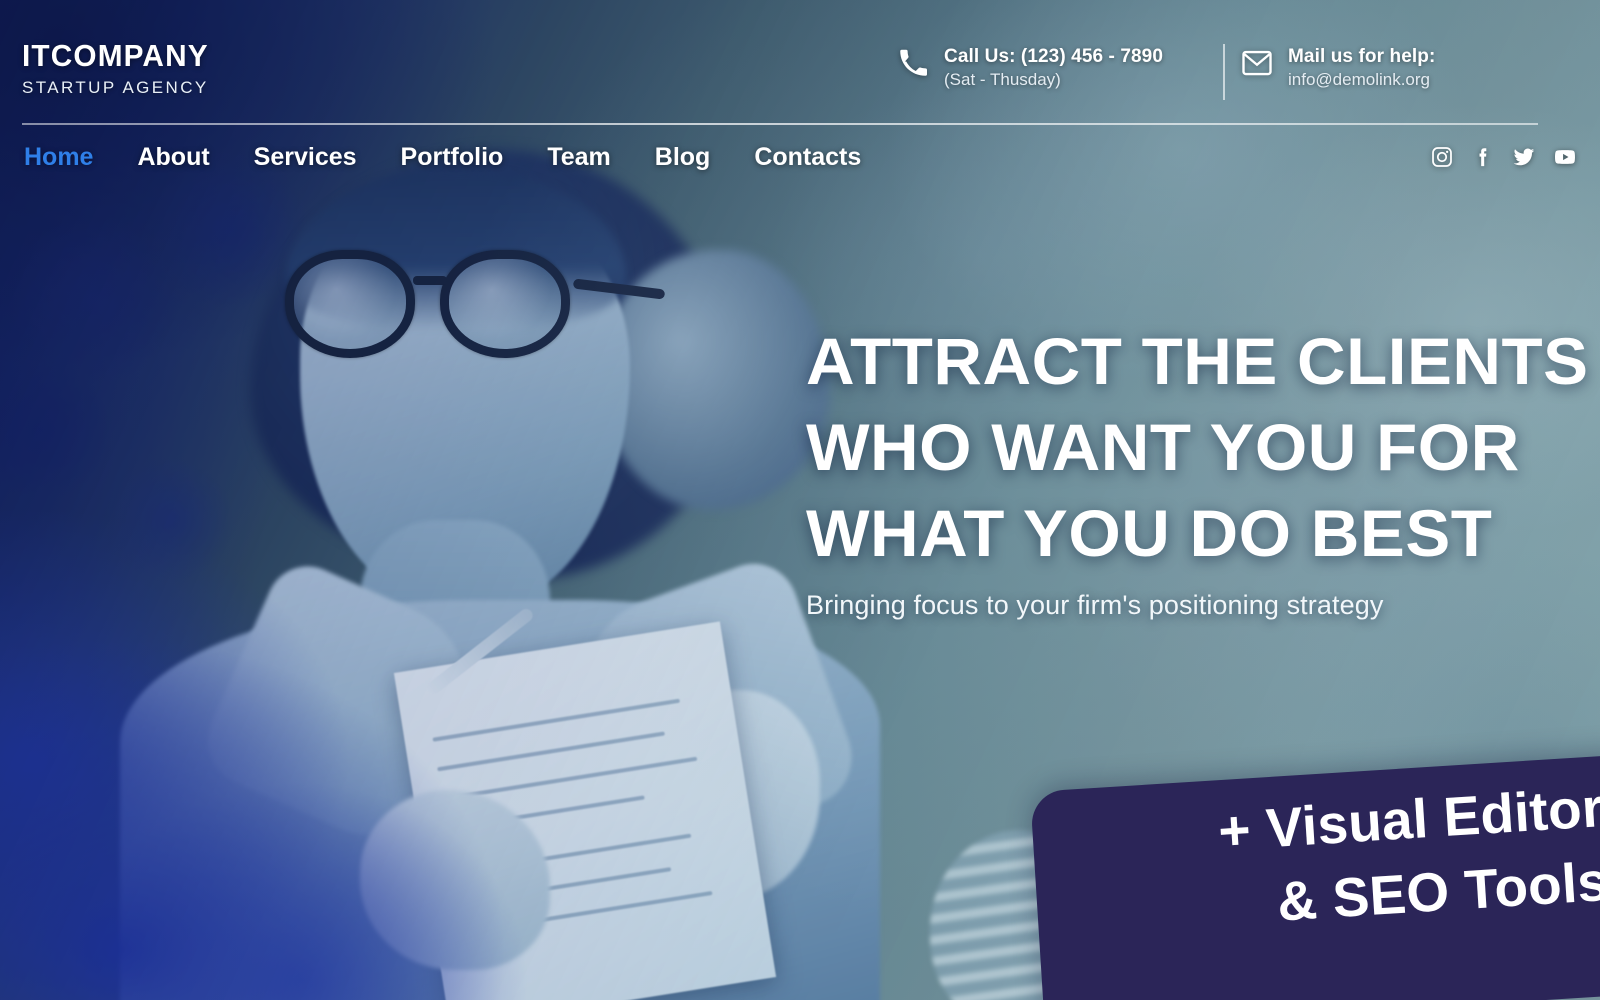  What do you see at coordinates (807, 157) in the screenshot?
I see `nav-item-contacts: Contacts` at bounding box center [807, 157].